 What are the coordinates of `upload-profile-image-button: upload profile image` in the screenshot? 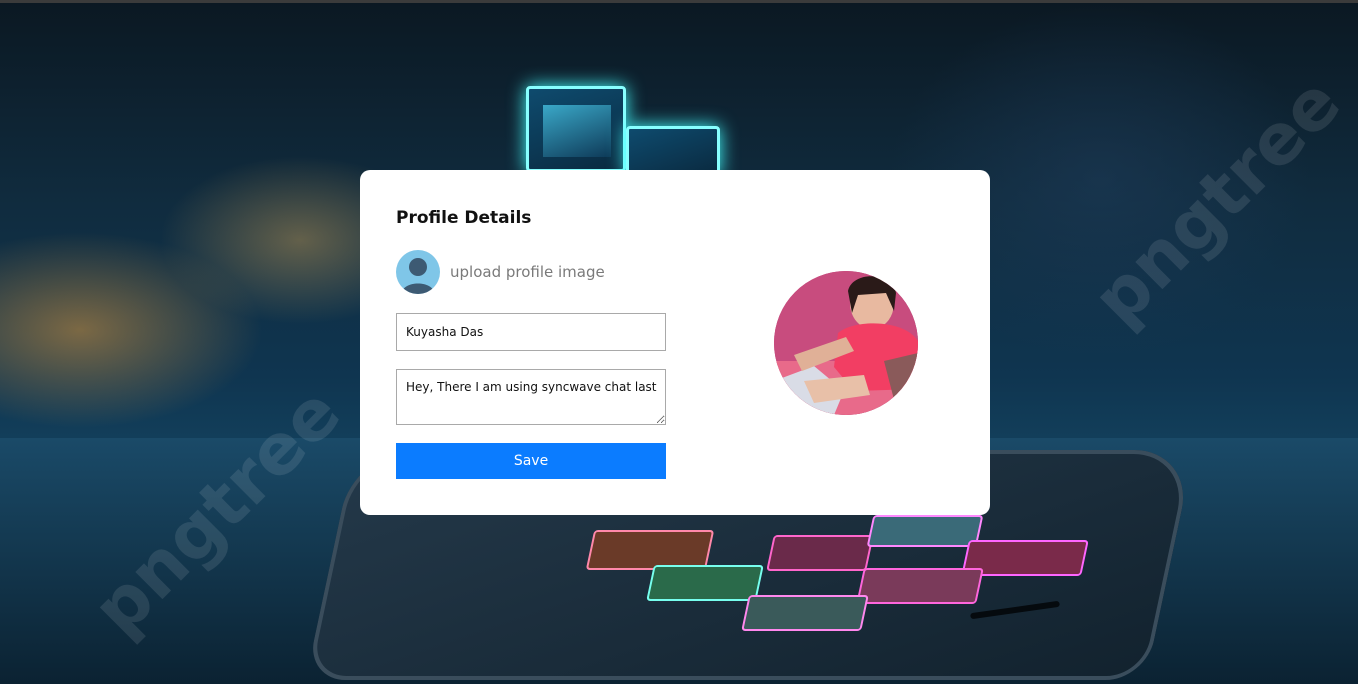 It's located at (500, 272).